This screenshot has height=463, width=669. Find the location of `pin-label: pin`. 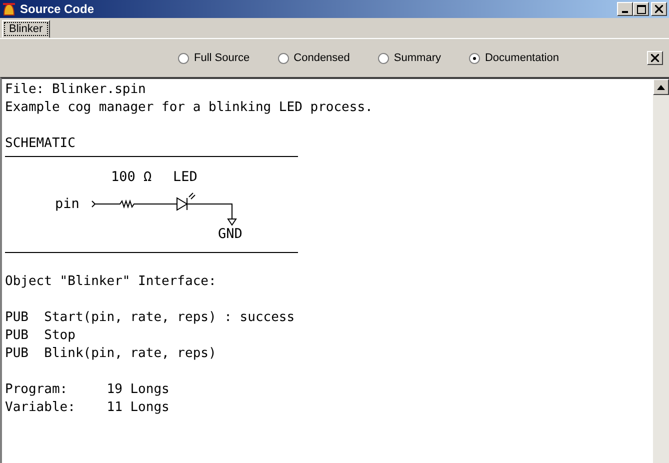

pin-label: pin is located at coordinates (67, 204).